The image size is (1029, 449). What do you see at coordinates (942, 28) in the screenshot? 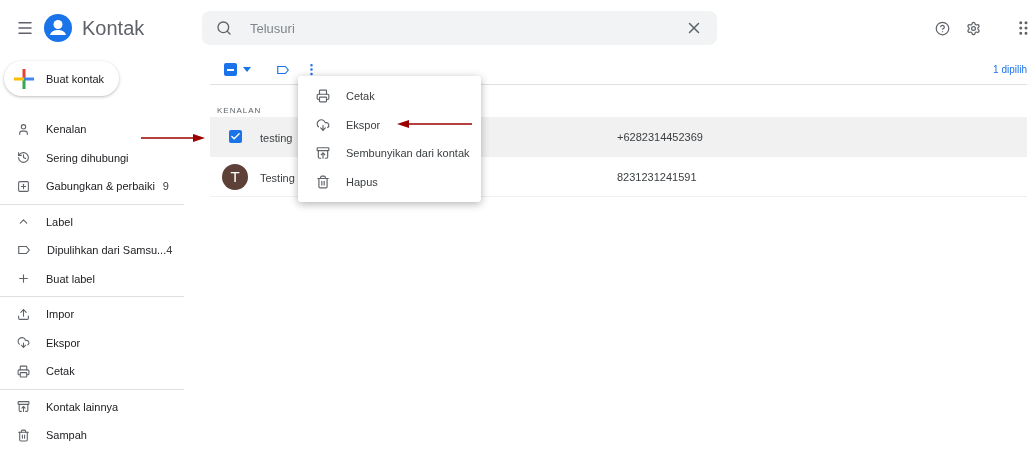
I see `help-icon` at bounding box center [942, 28].